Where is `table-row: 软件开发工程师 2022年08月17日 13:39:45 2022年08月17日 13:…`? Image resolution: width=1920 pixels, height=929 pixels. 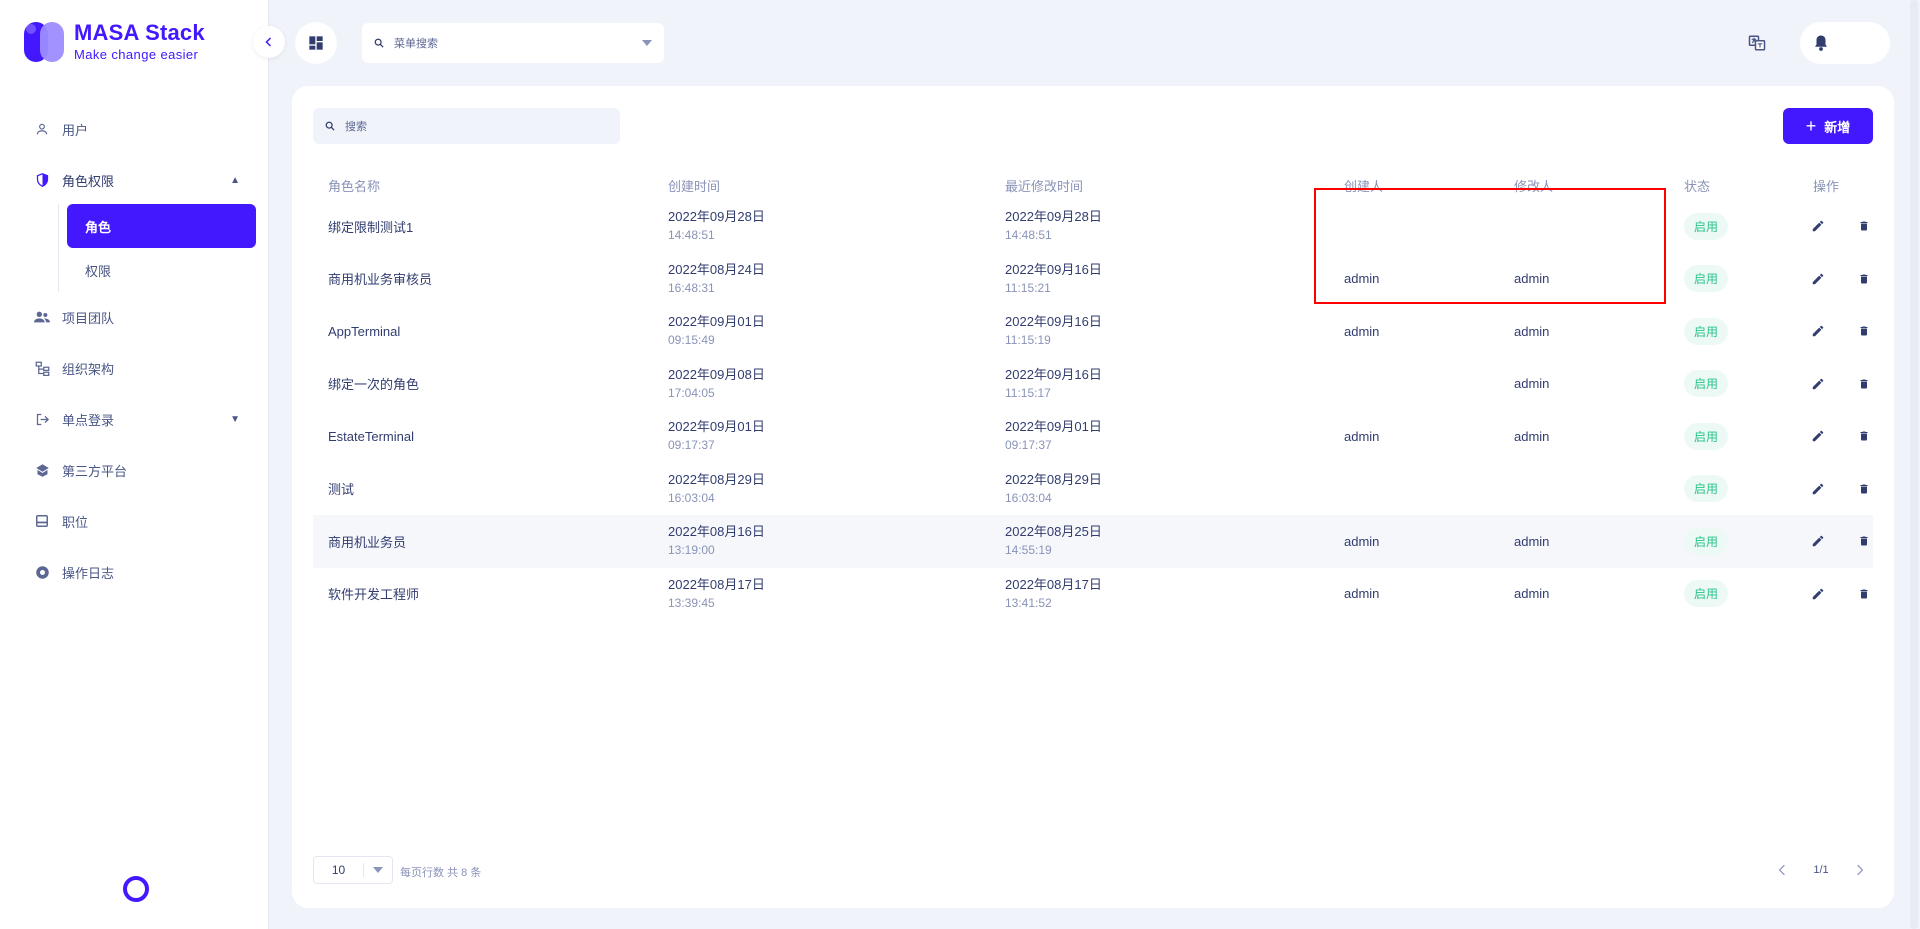 table-row: 软件开发工程师 2022年08月17日 13:39:45 2022年08月17日 13:… is located at coordinates (1093, 594).